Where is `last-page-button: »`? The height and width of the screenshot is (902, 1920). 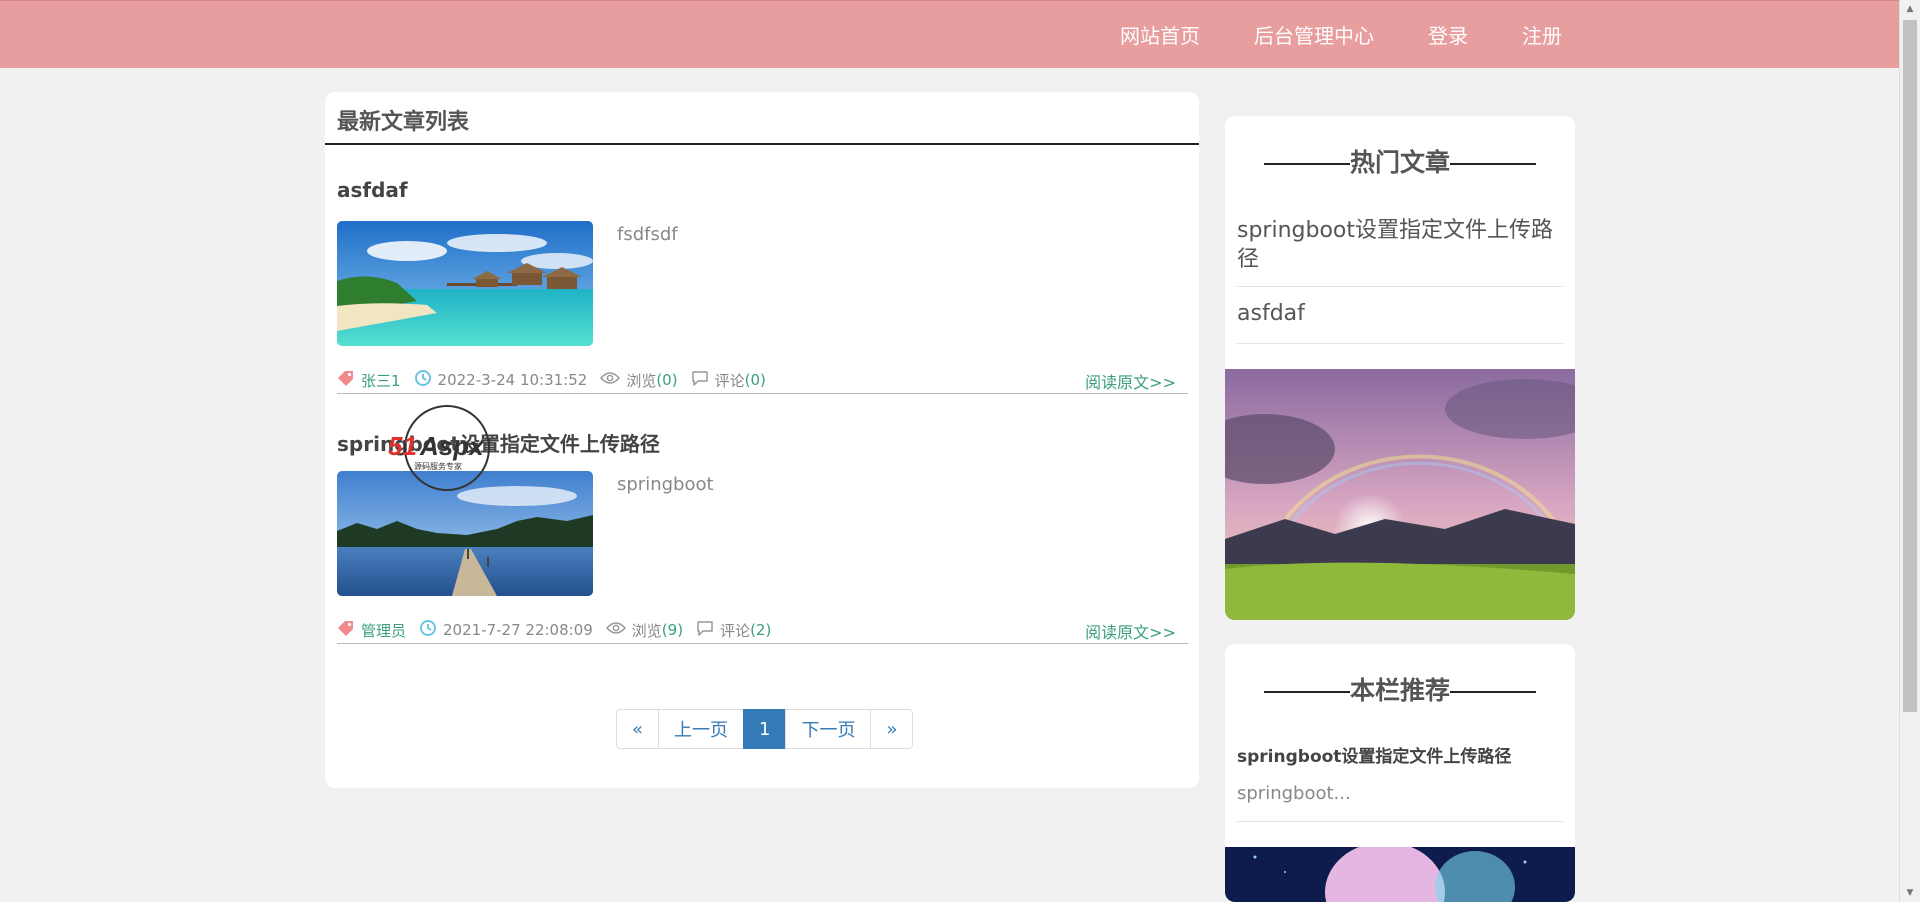
last-page-button: » is located at coordinates (892, 729).